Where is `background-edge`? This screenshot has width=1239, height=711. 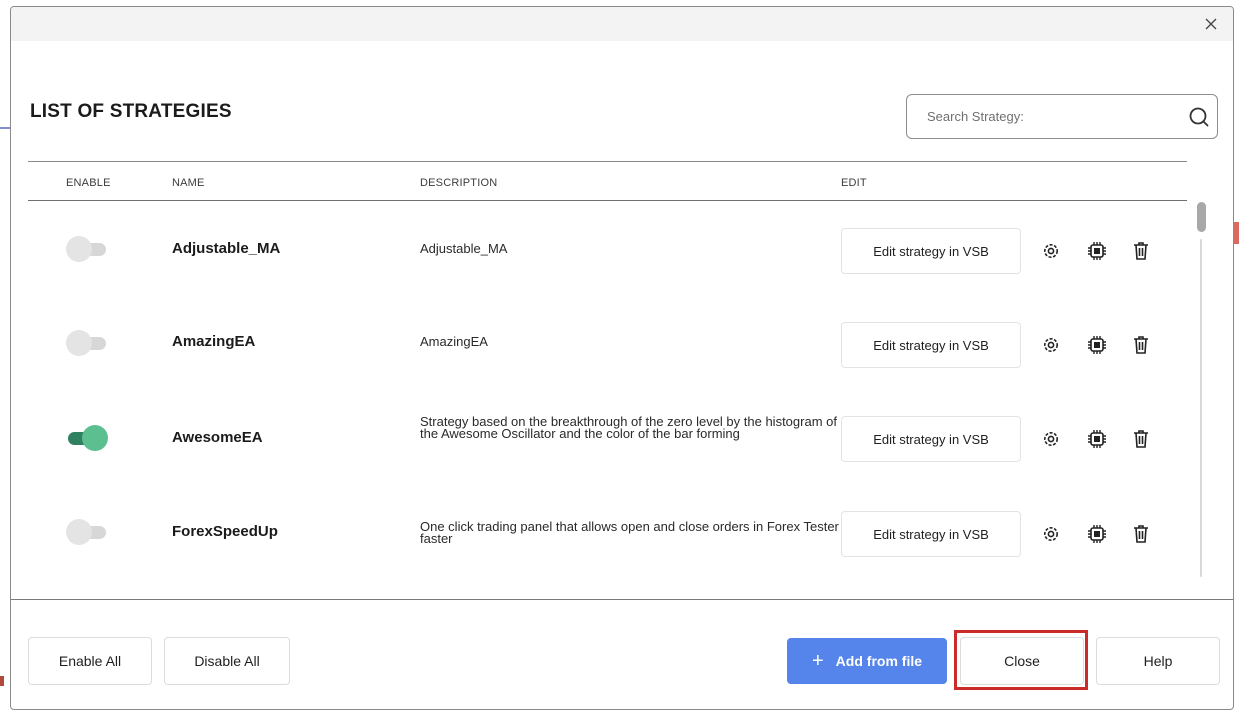
background-edge is located at coordinates (5, 355).